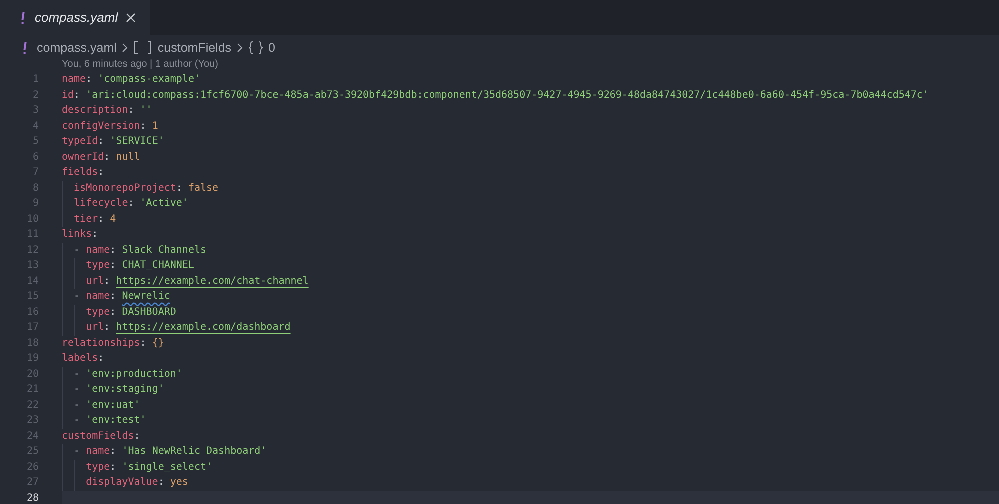 This screenshot has width=999, height=504. I want to click on line-number: 12, so click(33, 251).